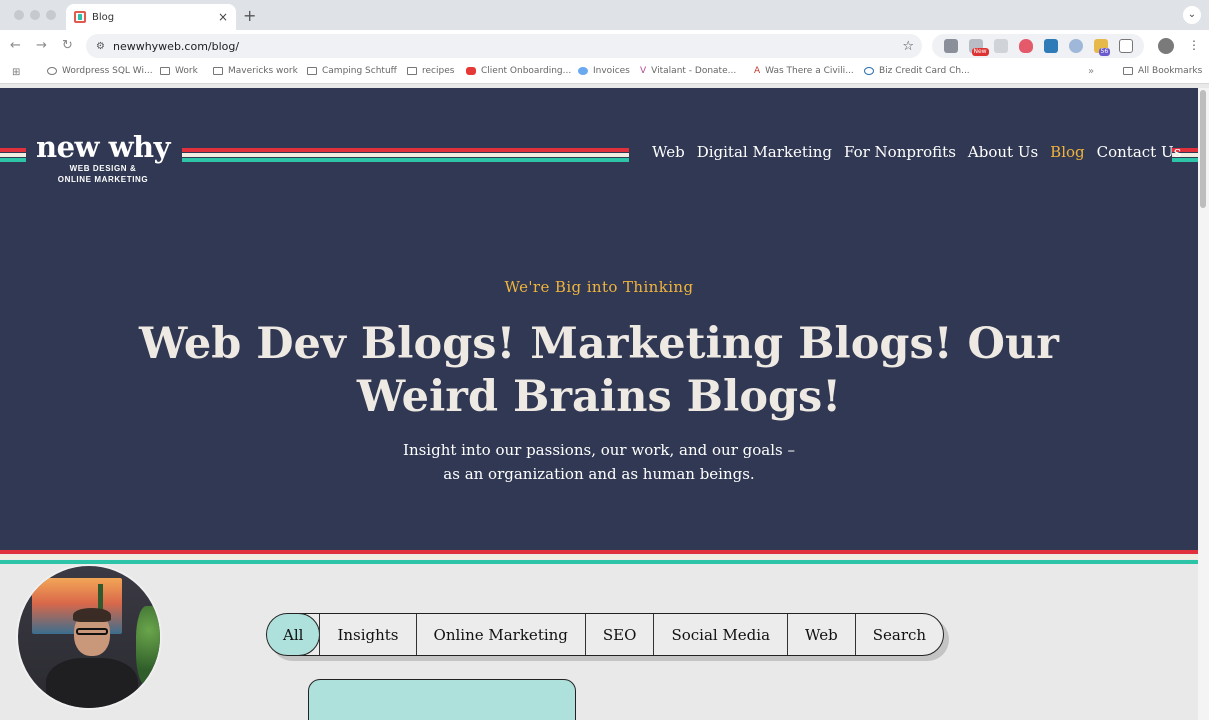 The height and width of the screenshot is (720, 1209). I want to click on globe-icon, so click(52, 71).